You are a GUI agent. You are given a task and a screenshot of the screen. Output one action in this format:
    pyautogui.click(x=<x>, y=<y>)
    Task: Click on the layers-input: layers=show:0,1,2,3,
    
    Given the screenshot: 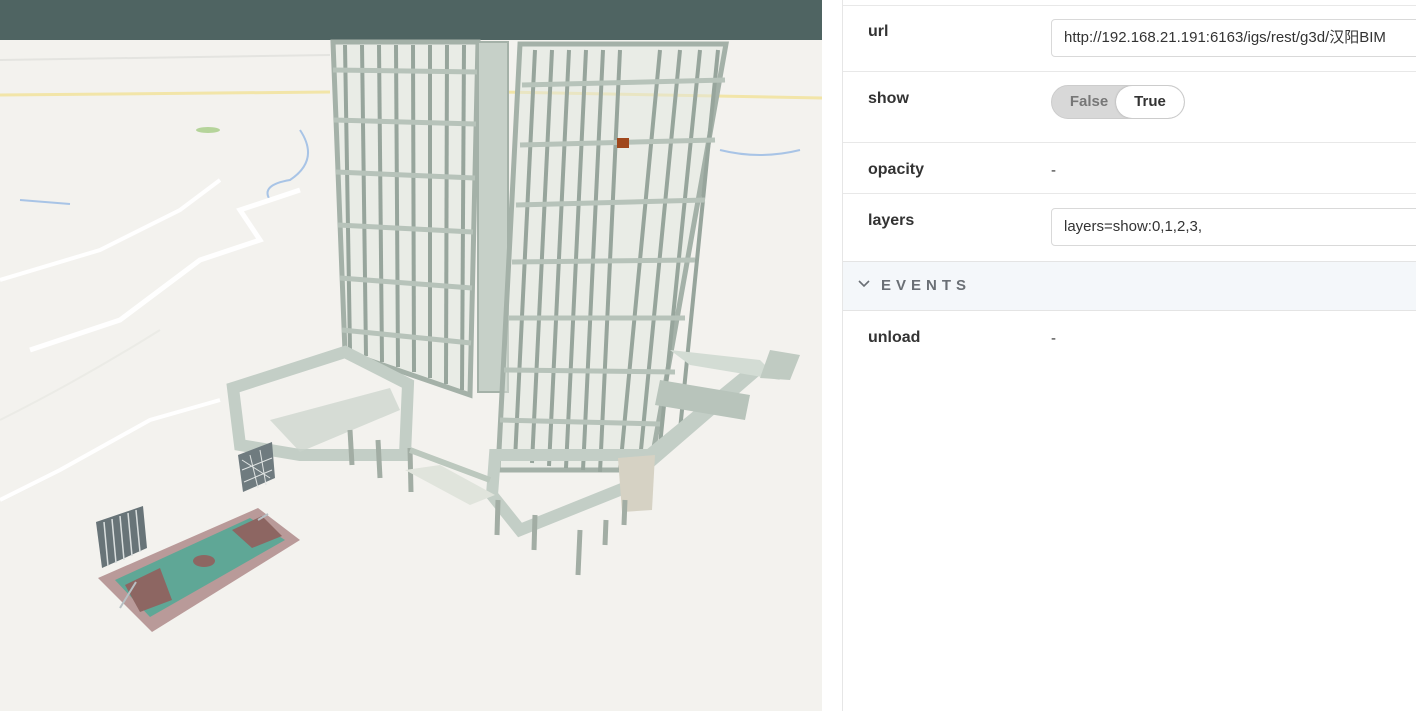 What is the action you would take?
    pyautogui.click(x=1233, y=227)
    